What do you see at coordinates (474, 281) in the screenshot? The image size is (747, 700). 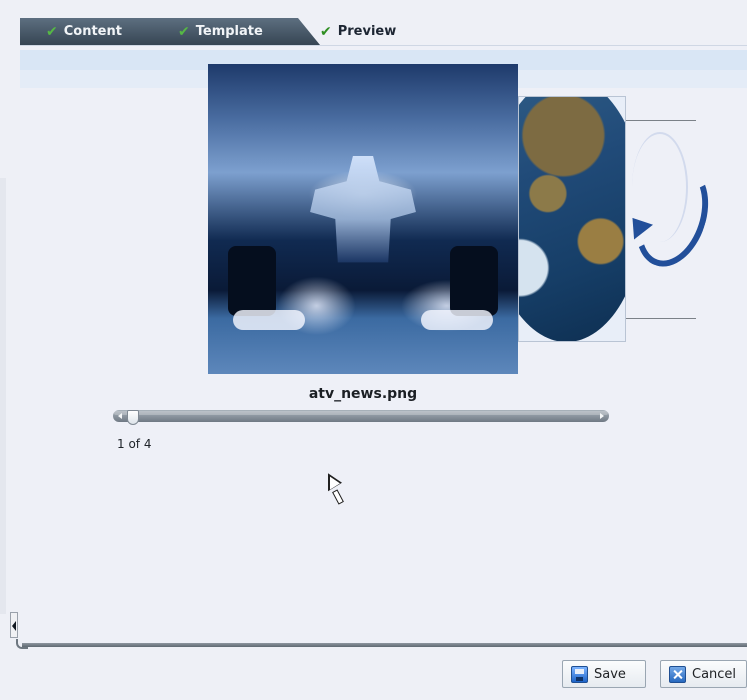 I see `race-car-wheel-right` at bounding box center [474, 281].